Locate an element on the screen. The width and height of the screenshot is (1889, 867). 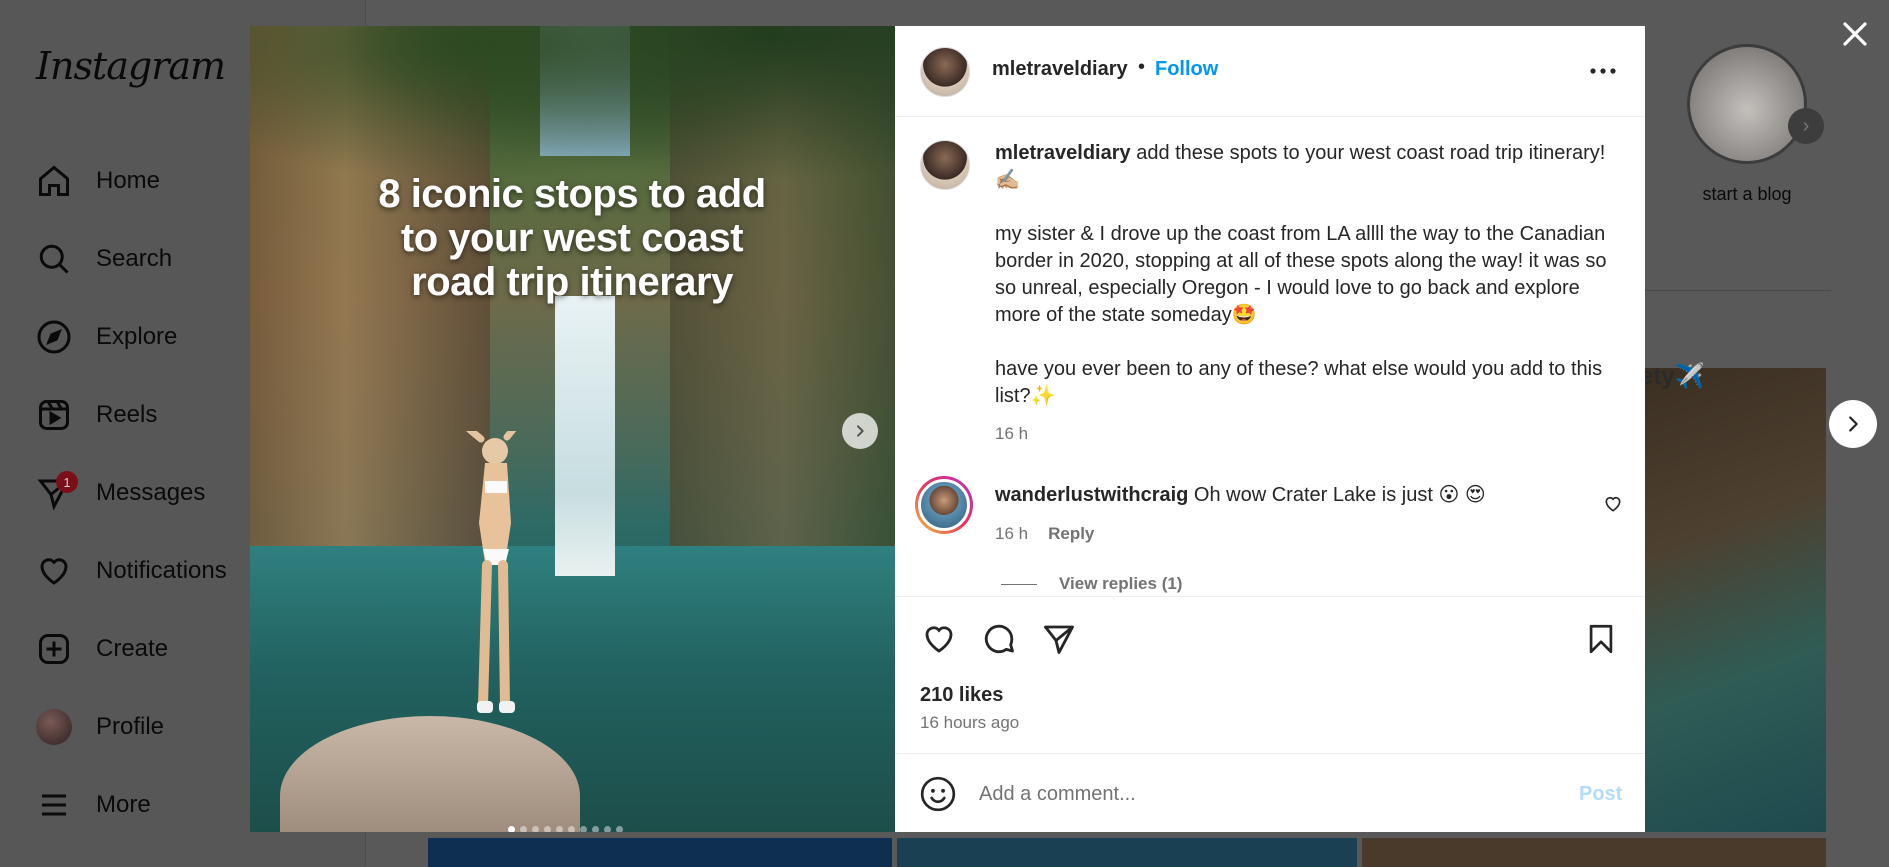
more-horizontal-icon is located at coordinates (1603, 71).